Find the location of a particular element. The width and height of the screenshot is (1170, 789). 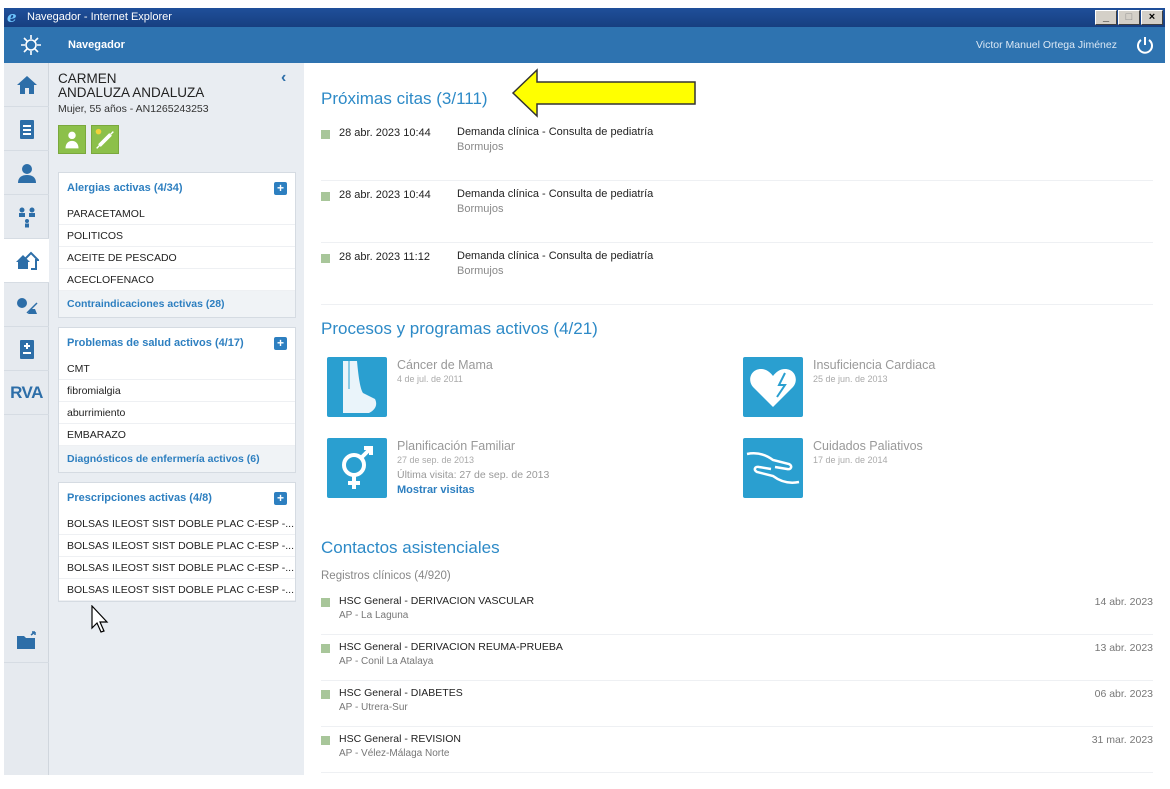

folder-export-icon is located at coordinates (26, 639).